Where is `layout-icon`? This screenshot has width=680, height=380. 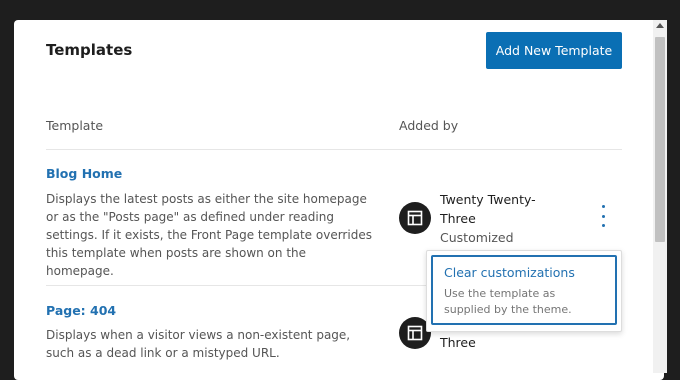
layout-icon is located at coordinates (415, 218).